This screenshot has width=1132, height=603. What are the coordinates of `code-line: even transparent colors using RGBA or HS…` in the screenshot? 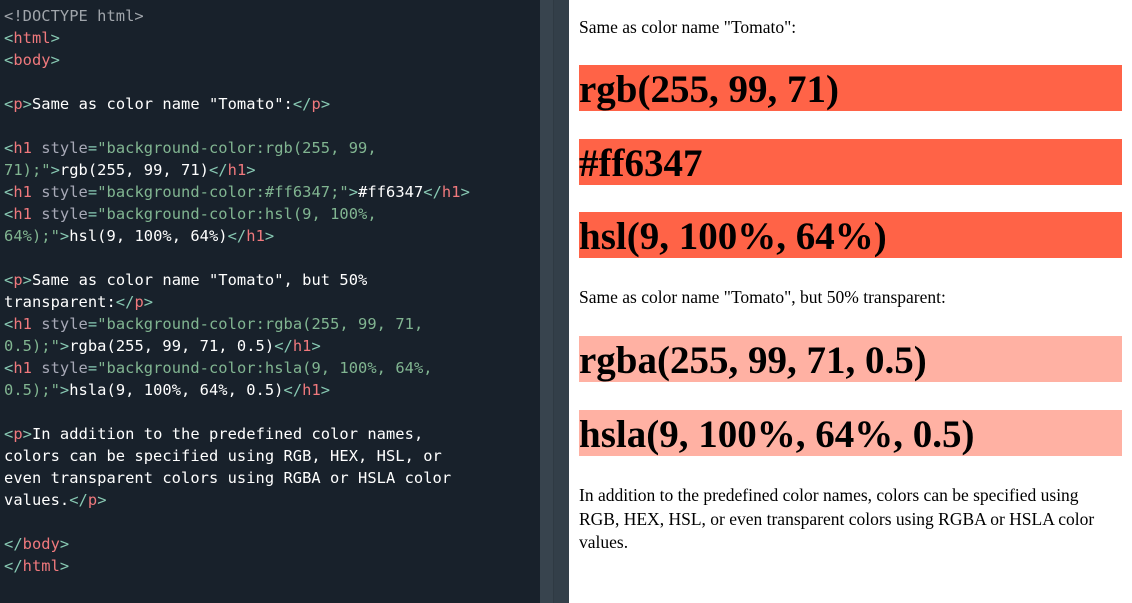 It's located at (237, 478).